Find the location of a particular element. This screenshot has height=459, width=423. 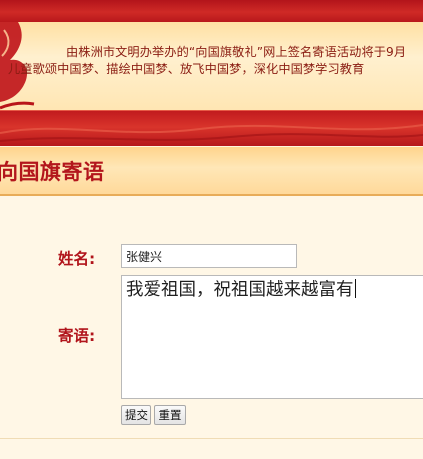

message-label: 寄语: is located at coordinates (77, 336).